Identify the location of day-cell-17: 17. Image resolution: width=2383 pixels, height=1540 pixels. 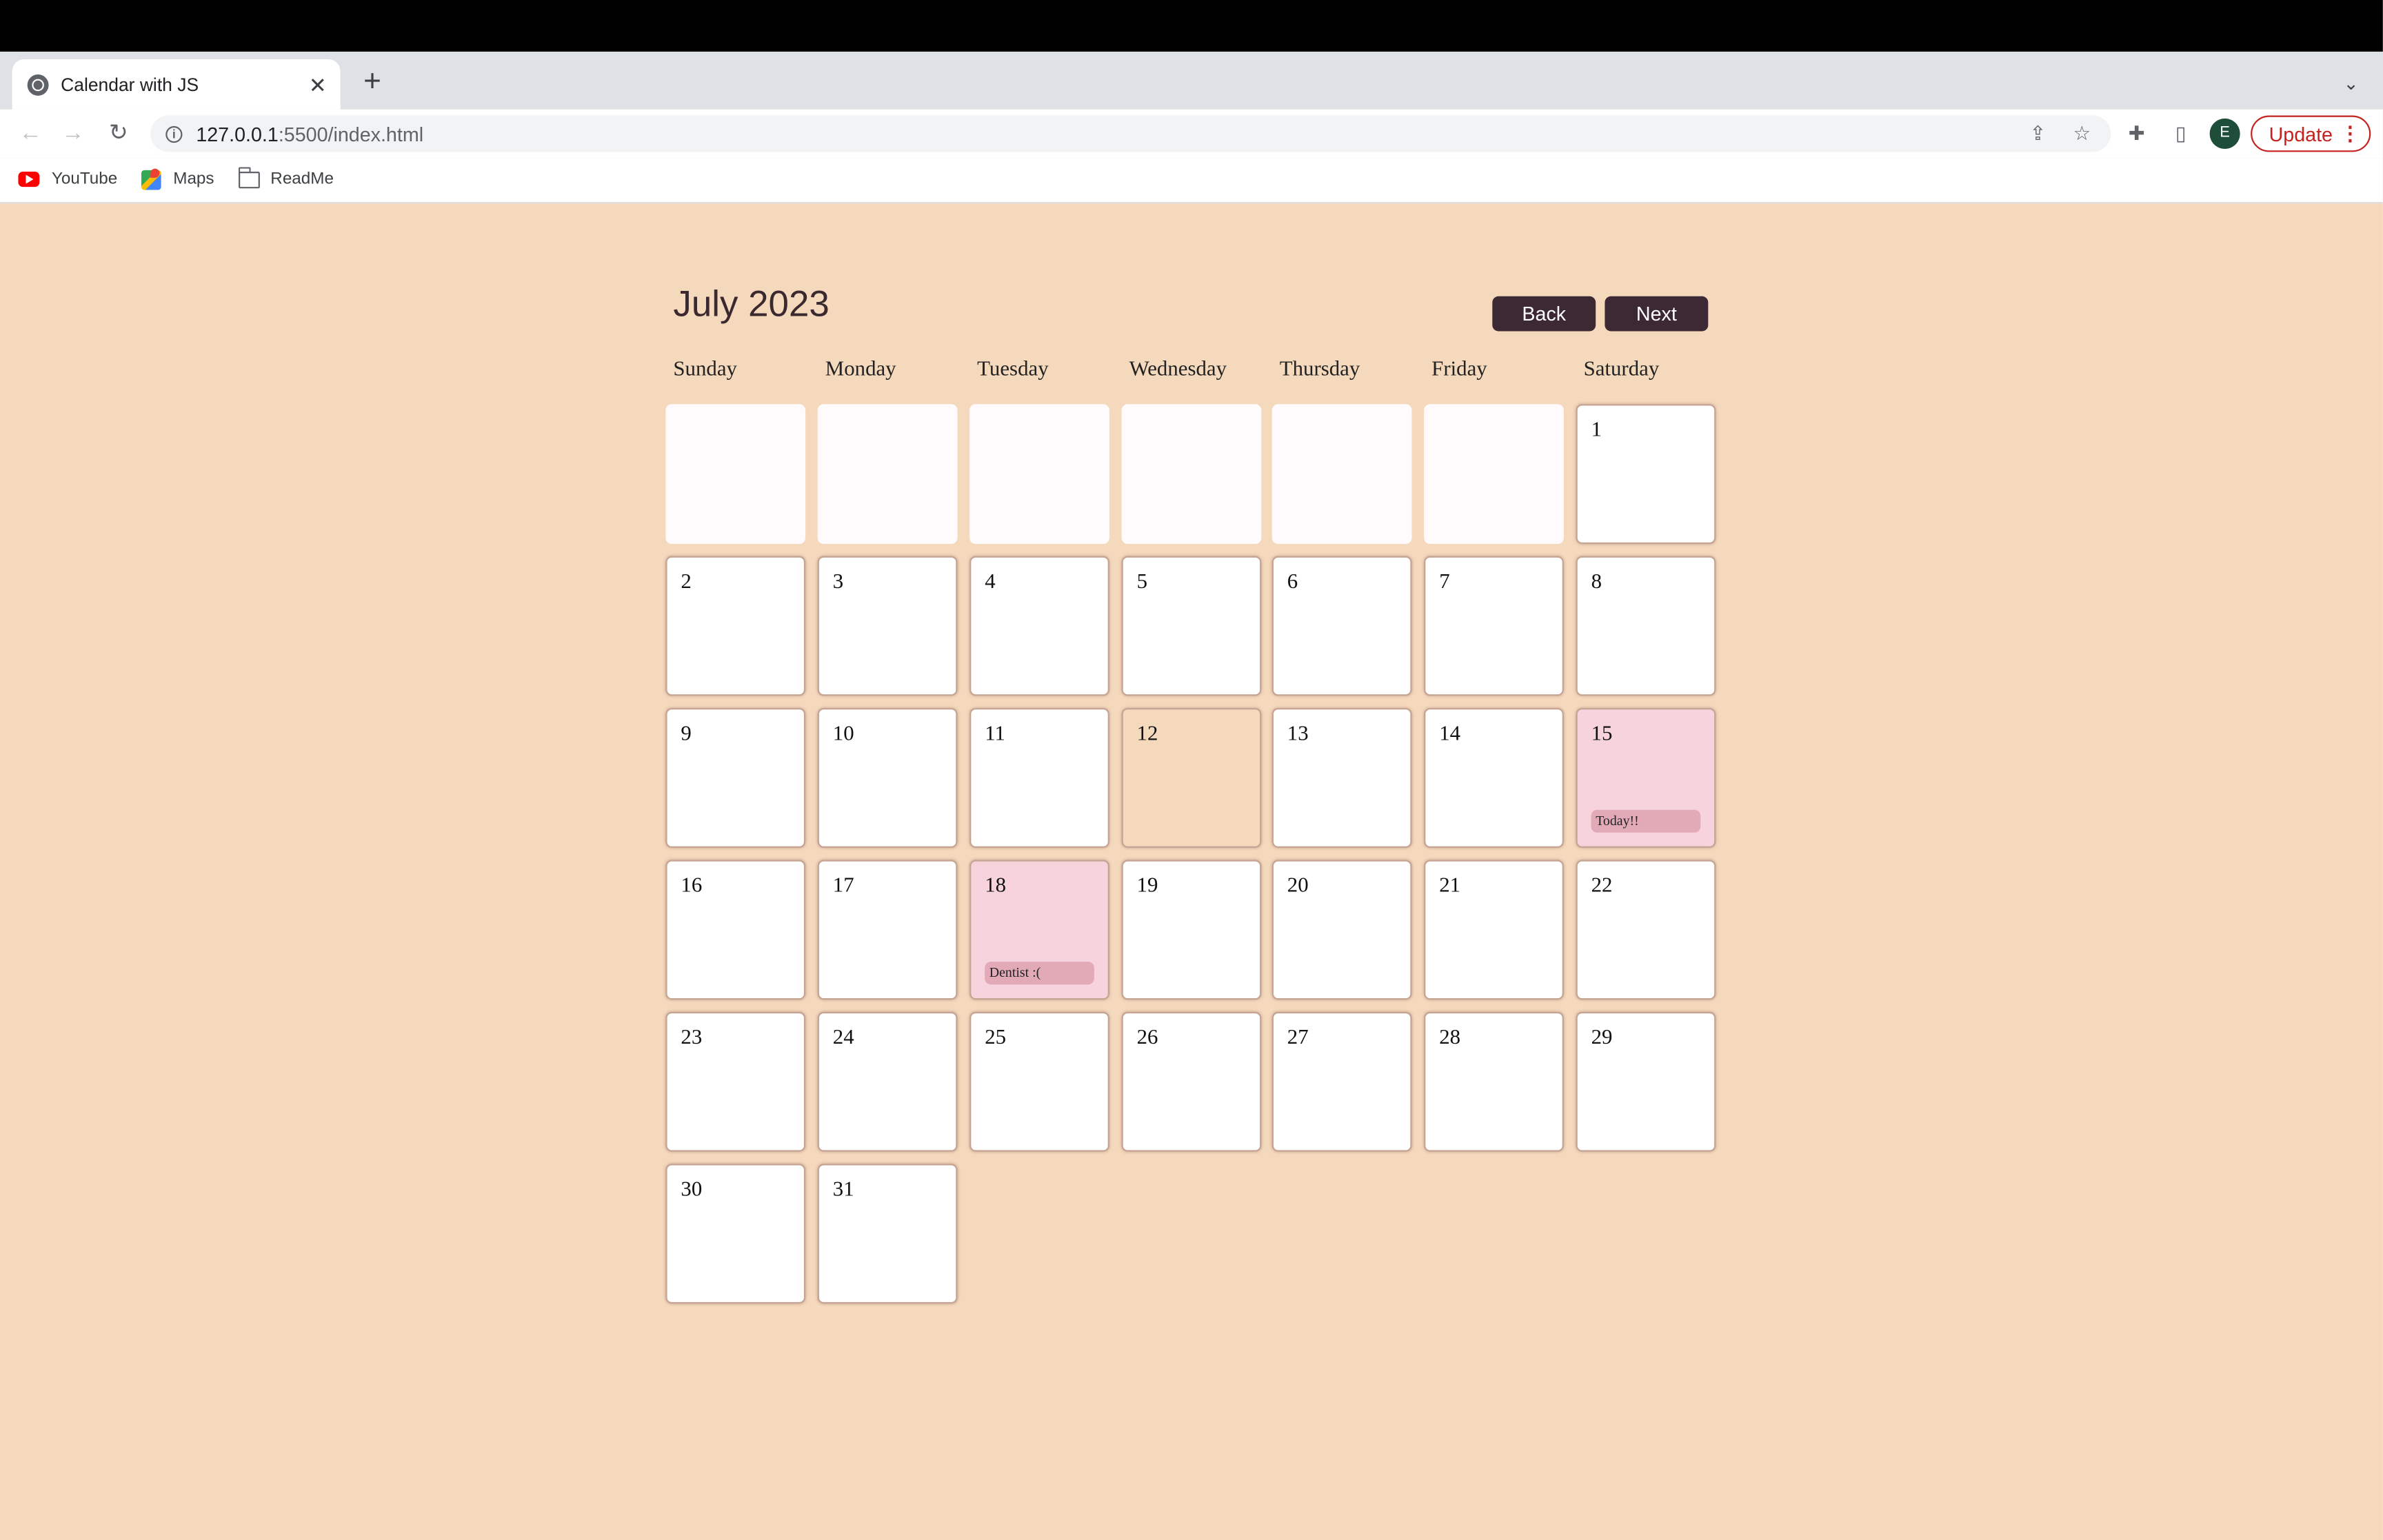
(887, 930).